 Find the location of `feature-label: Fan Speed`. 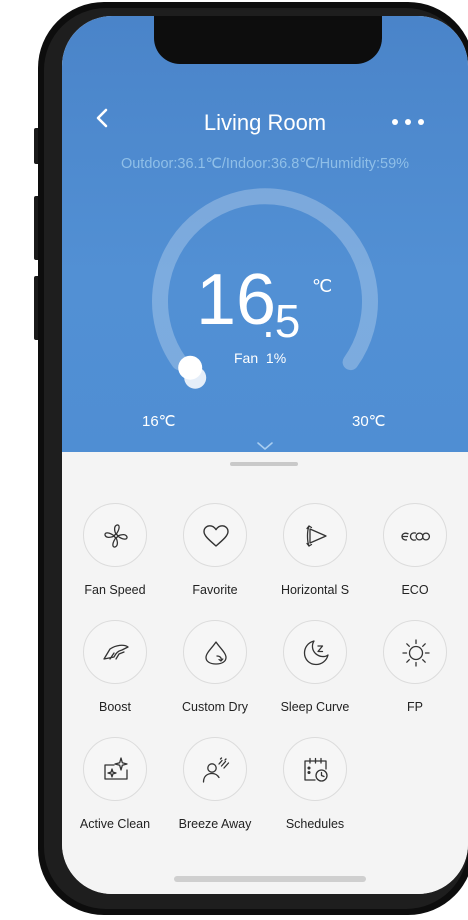

feature-label: Fan Speed is located at coordinates (115, 590).